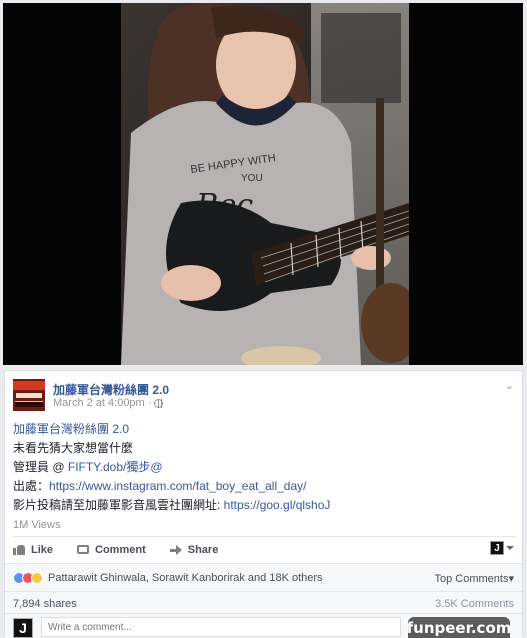 This screenshot has height=638, width=527. I want to click on shares-count: 7,894 shares, so click(45, 604).